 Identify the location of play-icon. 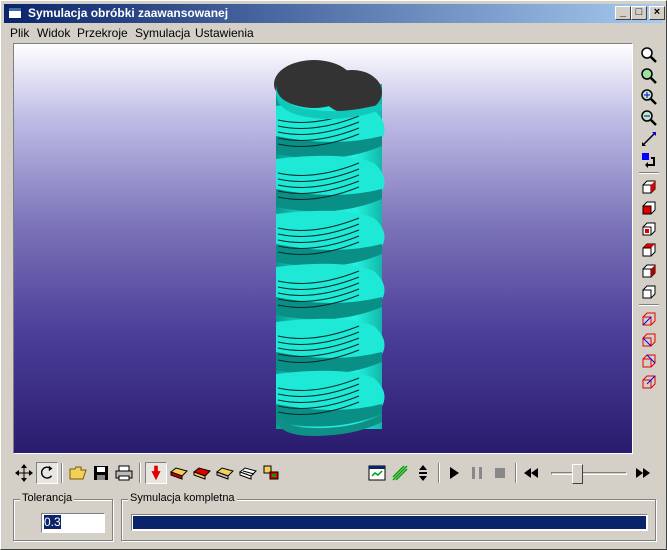
(454, 473).